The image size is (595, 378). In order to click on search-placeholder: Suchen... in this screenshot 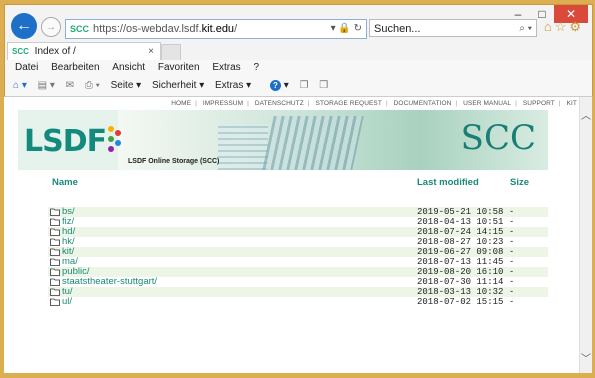, I will do `click(397, 29)`.